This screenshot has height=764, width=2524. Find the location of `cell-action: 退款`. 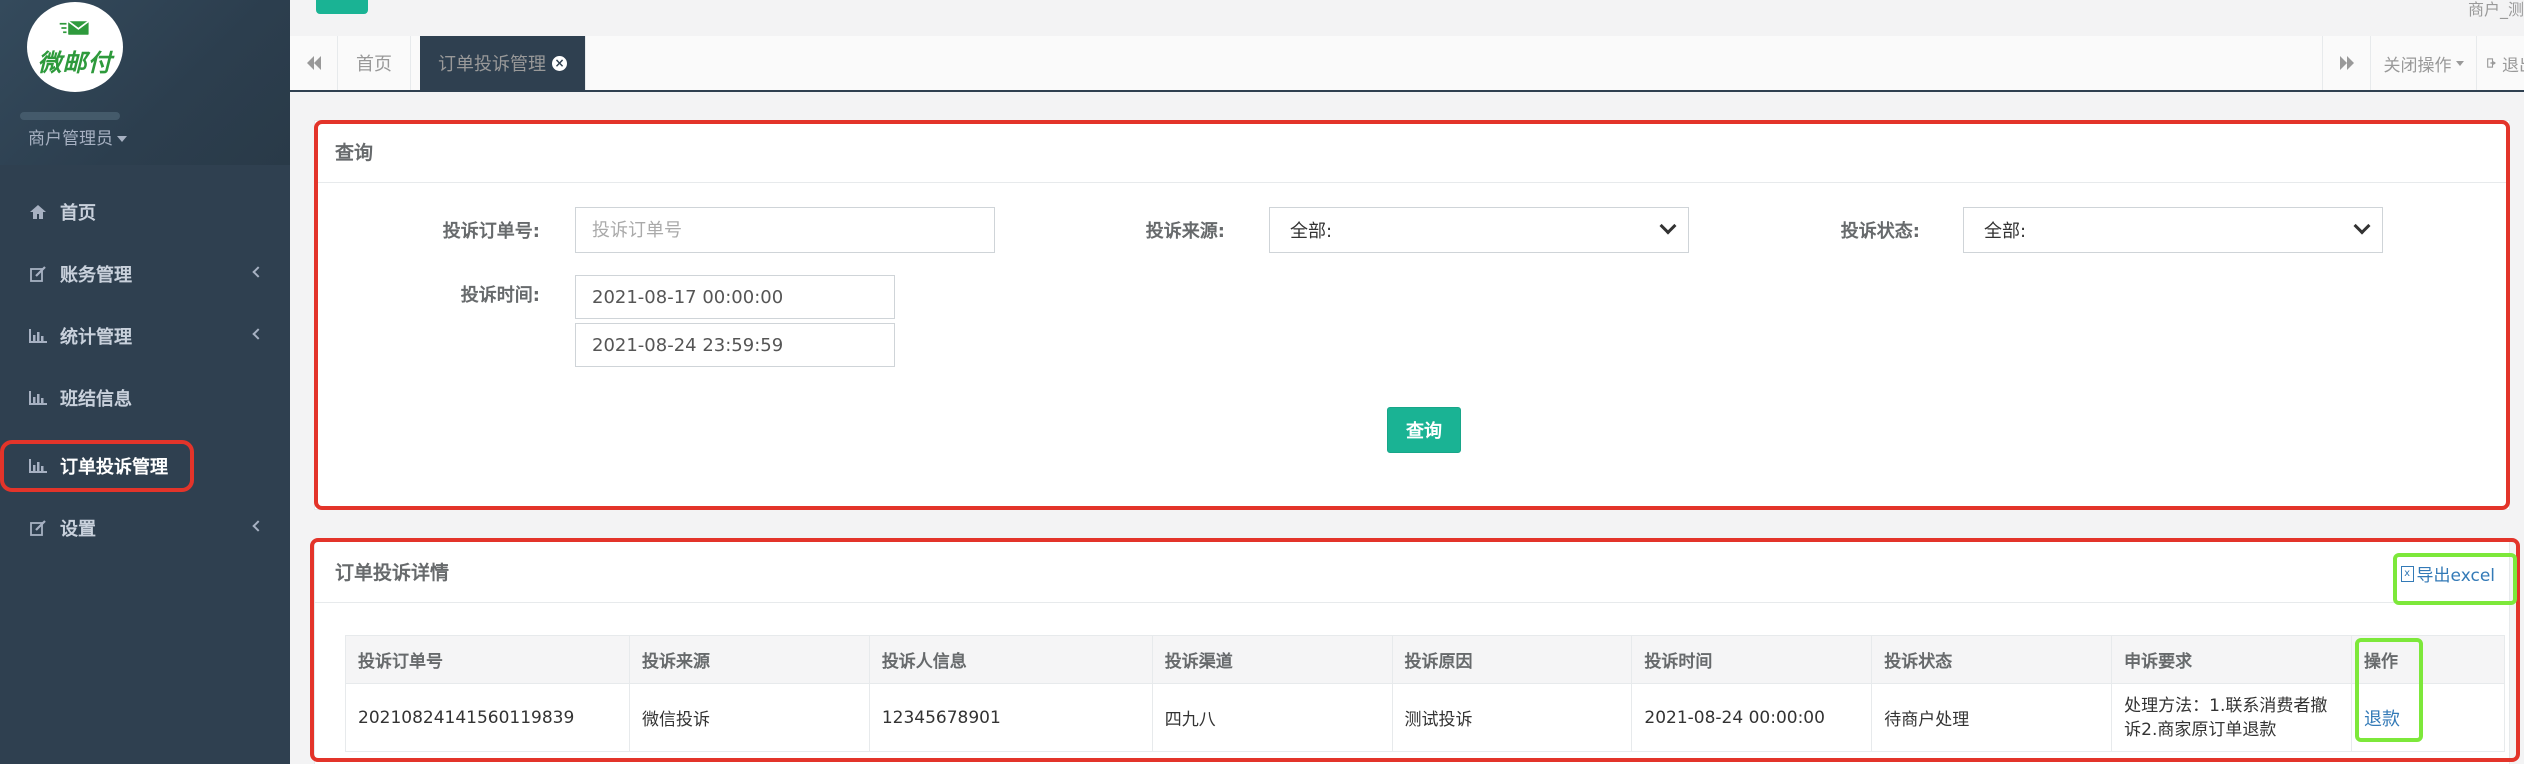

cell-action: 退款 is located at coordinates (2428, 717).